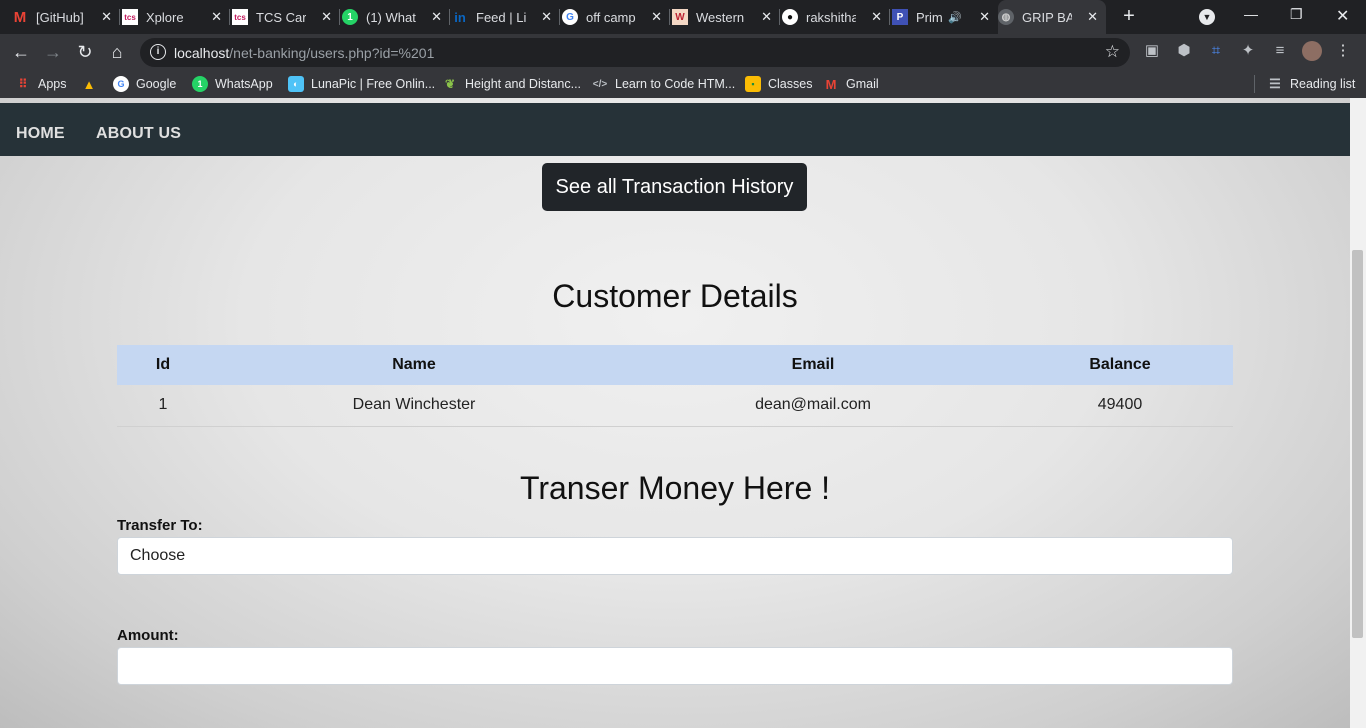 The width and height of the screenshot is (1366, 728). I want to click on classroom-icon: ▪, so click(753, 84).